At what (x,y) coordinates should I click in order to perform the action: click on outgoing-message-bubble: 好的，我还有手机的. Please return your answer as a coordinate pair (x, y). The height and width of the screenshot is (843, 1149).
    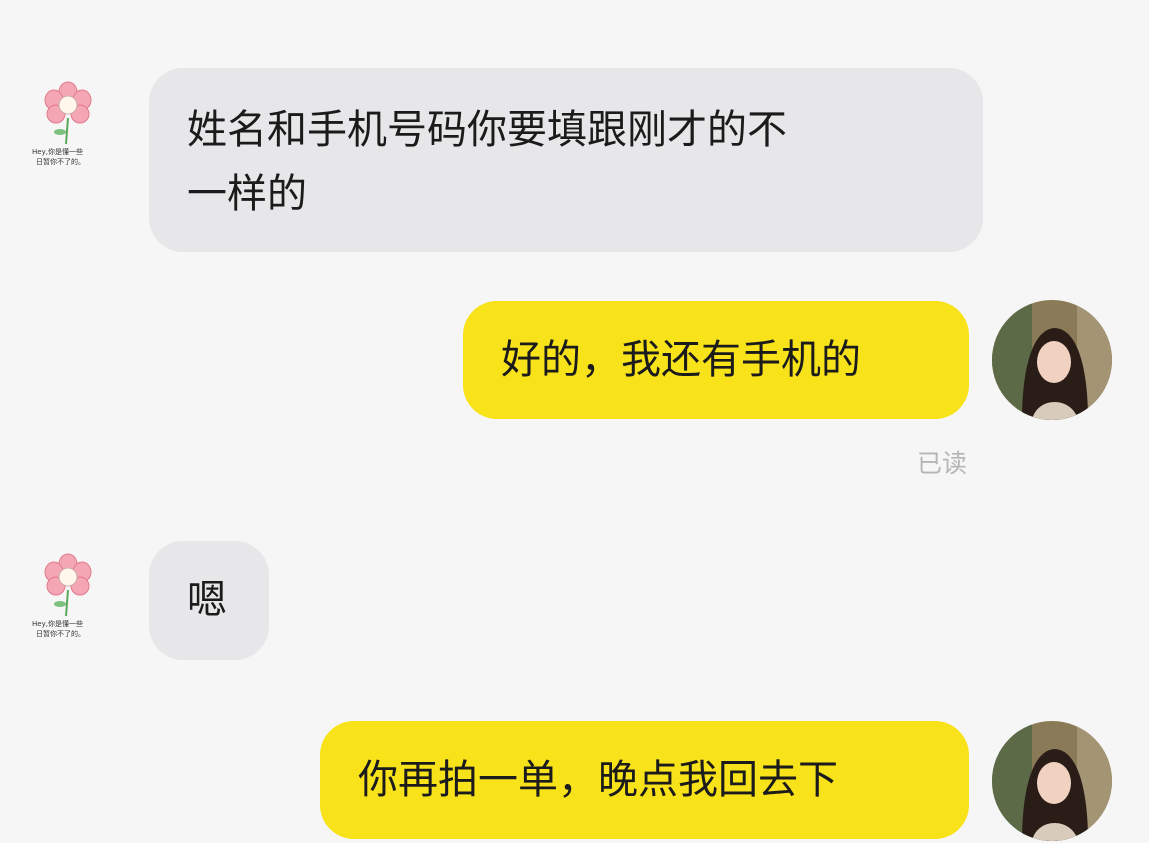
    Looking at the image, I should click on (716, 360).